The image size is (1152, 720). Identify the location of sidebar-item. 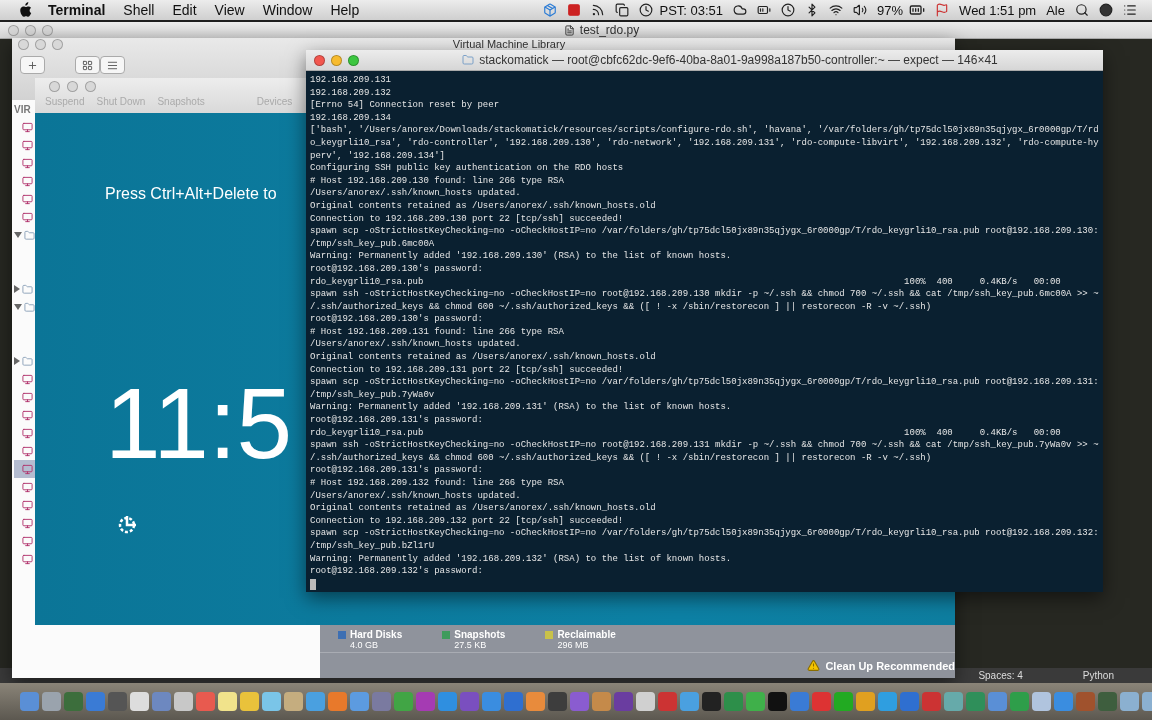
(24, 469).